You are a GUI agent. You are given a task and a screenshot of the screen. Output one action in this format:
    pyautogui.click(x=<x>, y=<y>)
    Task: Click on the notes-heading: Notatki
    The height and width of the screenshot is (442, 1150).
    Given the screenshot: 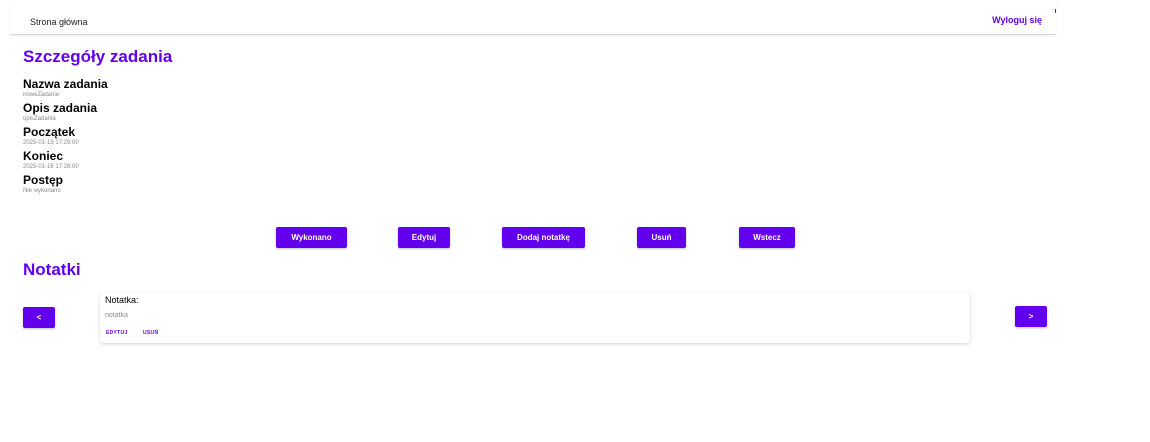 What is the action you would take?
    pyautogui.click(x=52, y=269)
    